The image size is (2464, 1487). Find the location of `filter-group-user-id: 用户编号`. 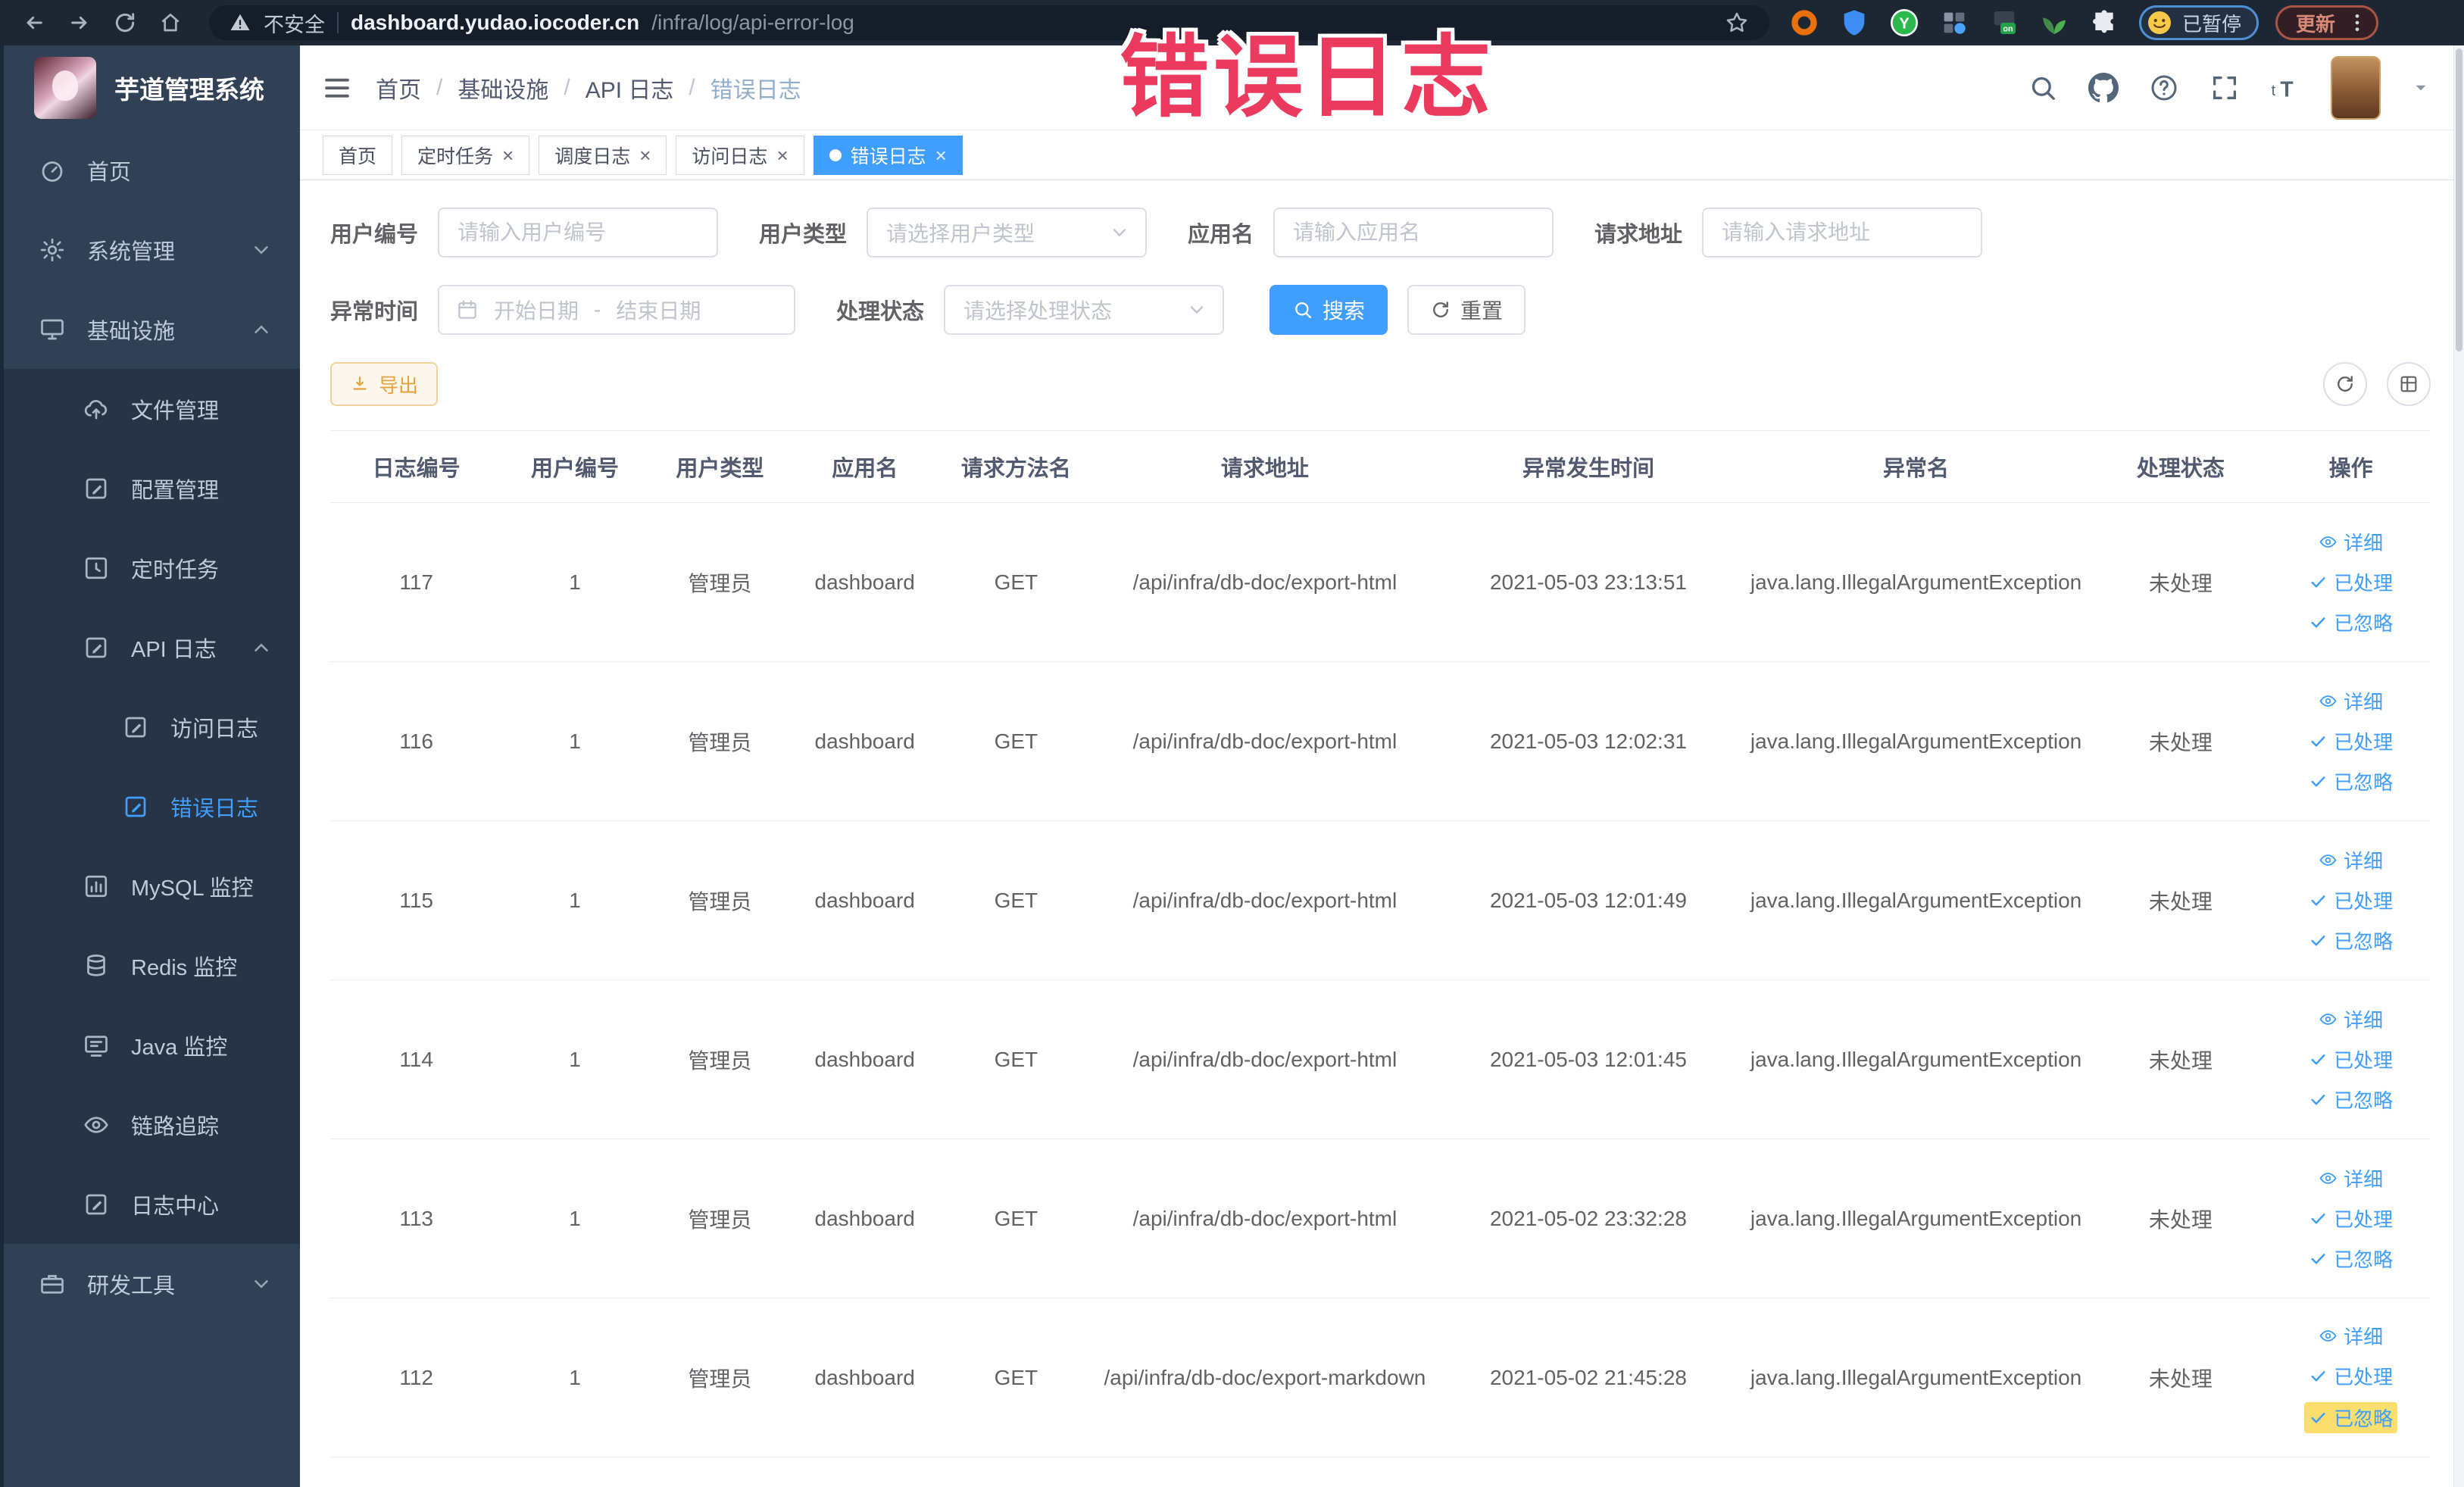

filter-group-user-id: 用户编号 is located at coordinates (524, 233).